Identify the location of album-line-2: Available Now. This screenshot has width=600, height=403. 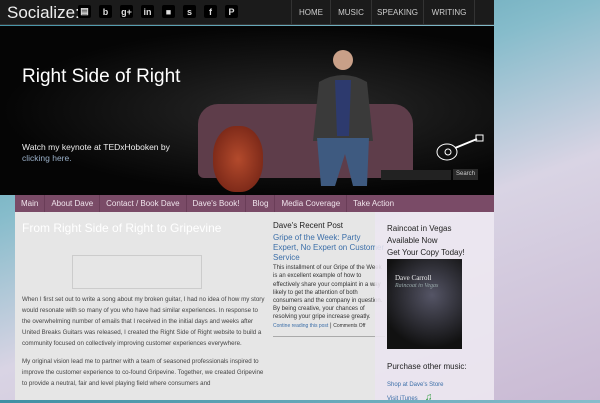
(412, 240).